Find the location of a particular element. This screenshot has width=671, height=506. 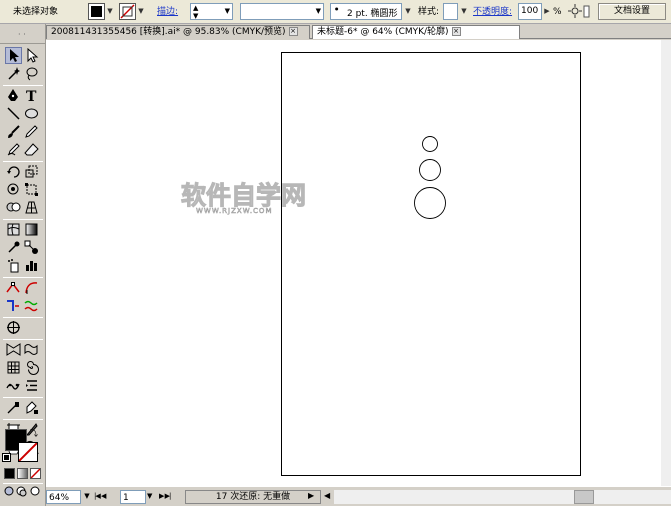

live-paint-tool is located at coordinates (31, 407).